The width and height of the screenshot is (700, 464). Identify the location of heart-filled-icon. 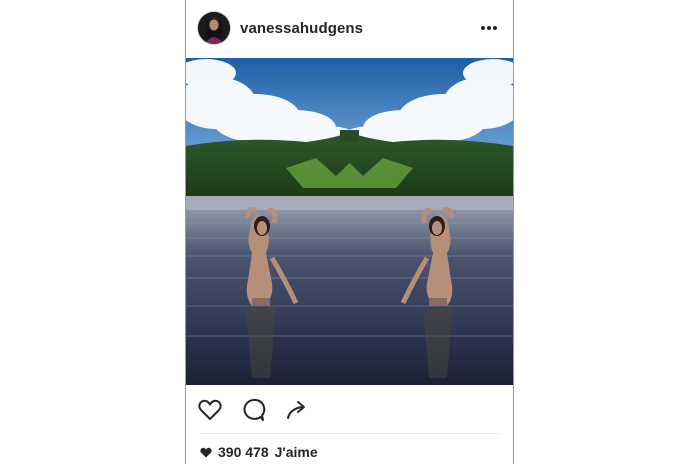
(206, 452).